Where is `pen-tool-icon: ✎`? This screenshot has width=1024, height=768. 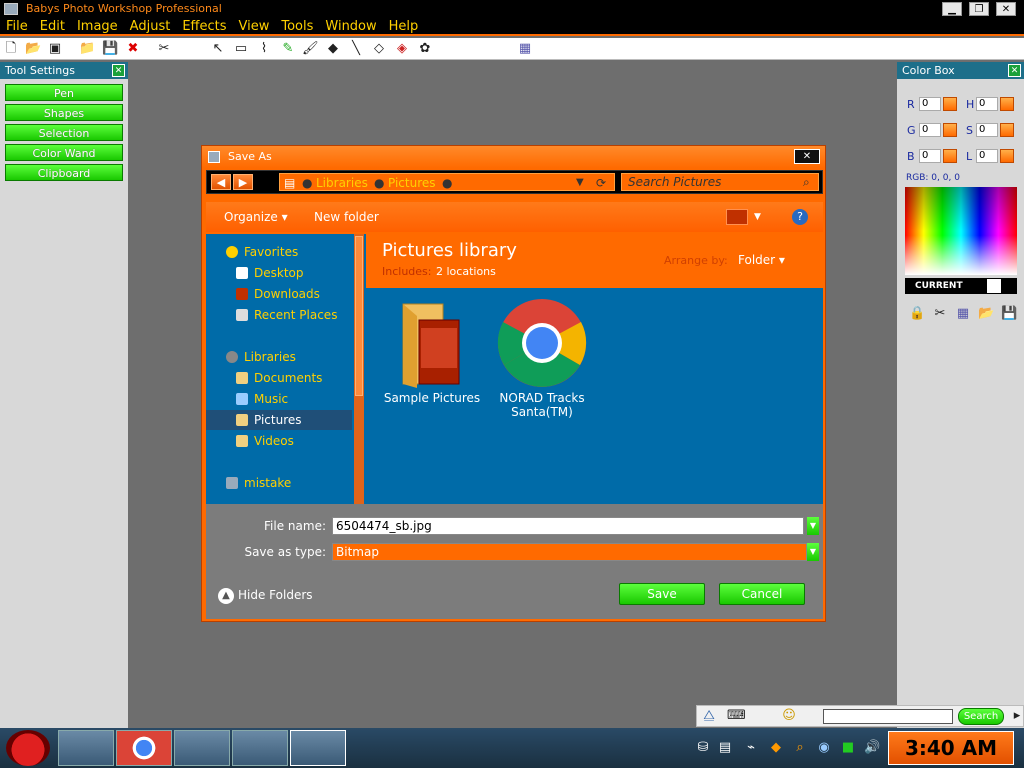
pen-tool-icon: ✎ is located at coordinates (288, 49).